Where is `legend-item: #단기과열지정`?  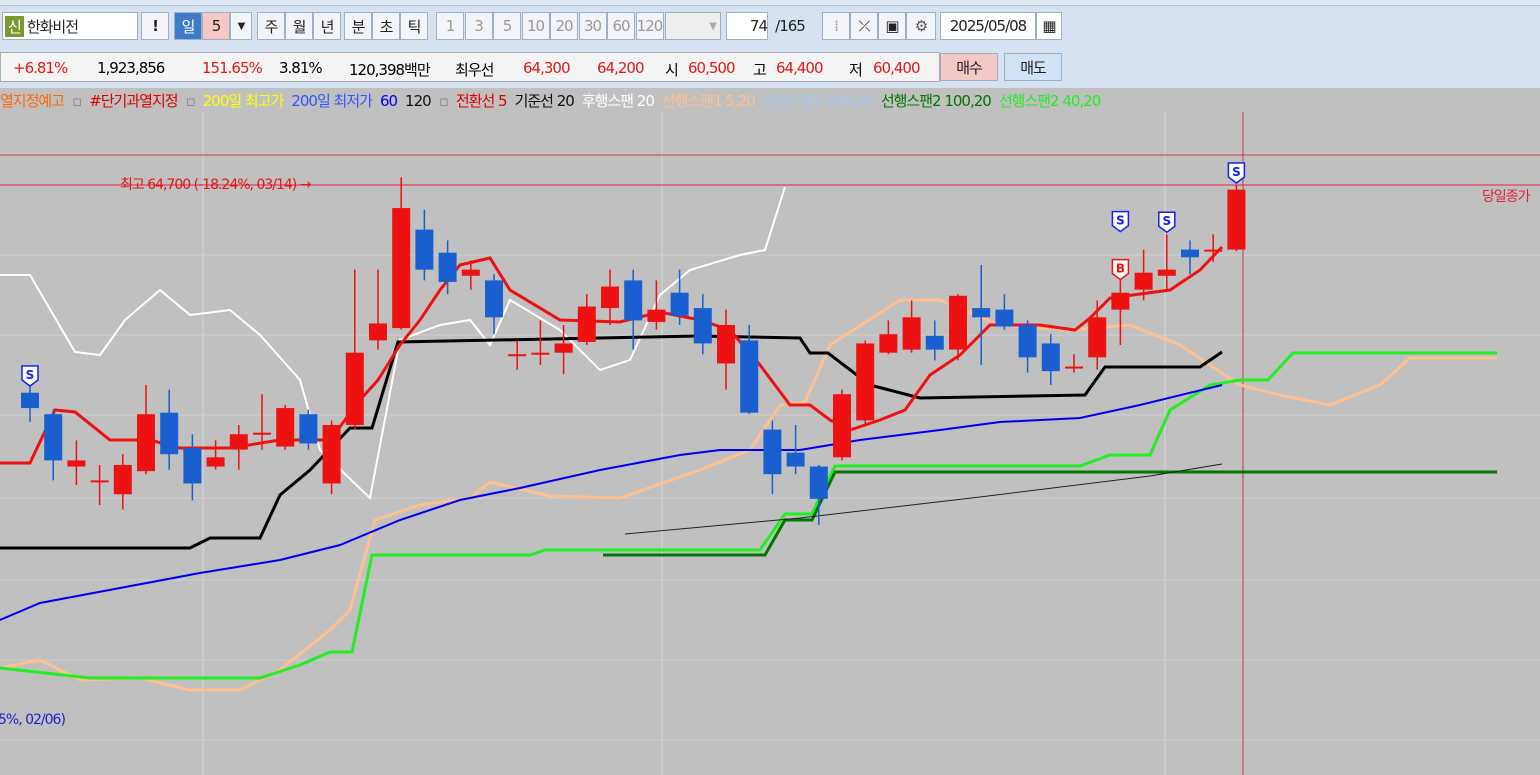
legend-item: #단기과열지정 is located at coordinates (133, 101).